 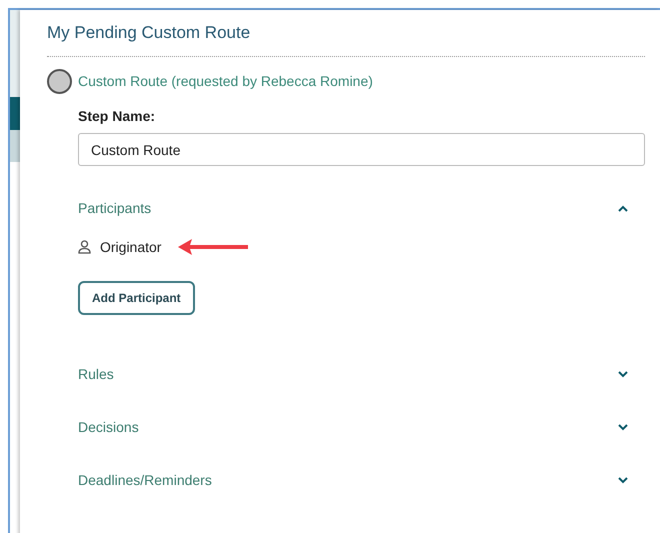 I want to click on section-header: Deadlines/Reminders, so click(x=145, y=480).